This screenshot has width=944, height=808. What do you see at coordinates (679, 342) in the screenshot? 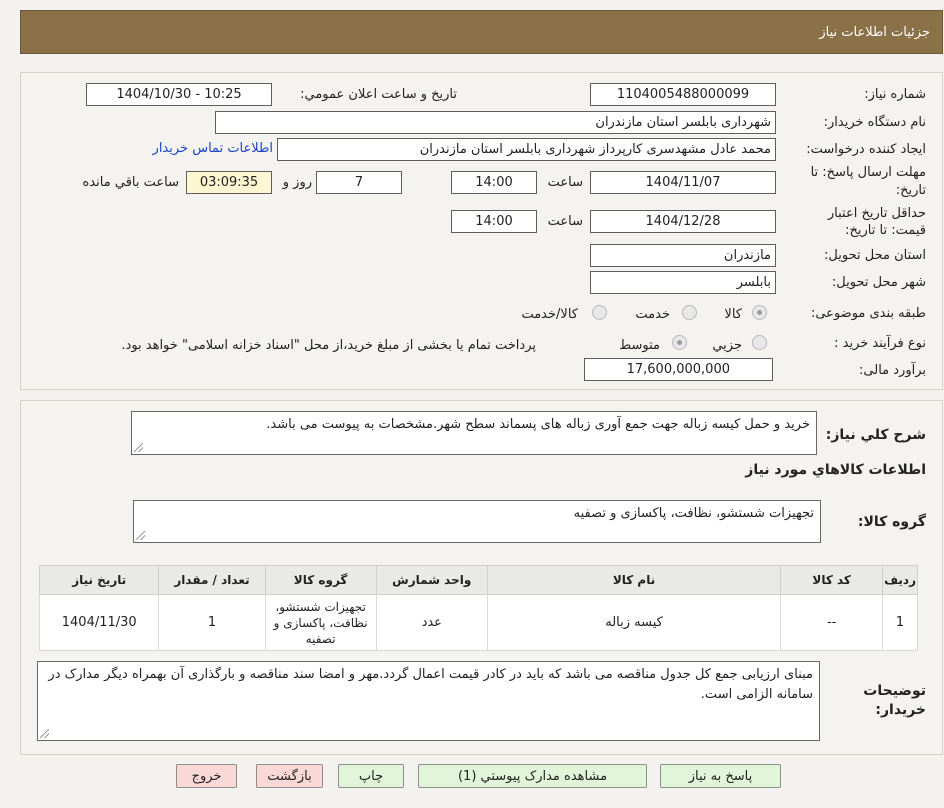
I see `process-radio-medium` at bounding box center [679, 342].